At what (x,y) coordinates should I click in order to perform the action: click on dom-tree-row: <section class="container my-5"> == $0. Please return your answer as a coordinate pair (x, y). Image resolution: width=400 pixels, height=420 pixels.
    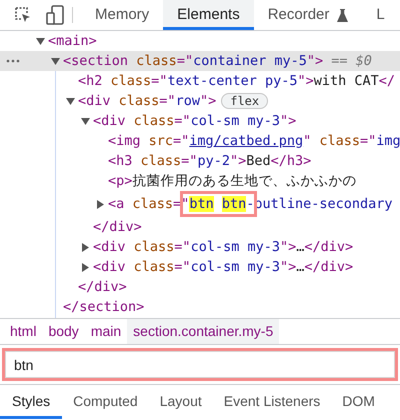
    Looking at the image, I should click on (200, 61).